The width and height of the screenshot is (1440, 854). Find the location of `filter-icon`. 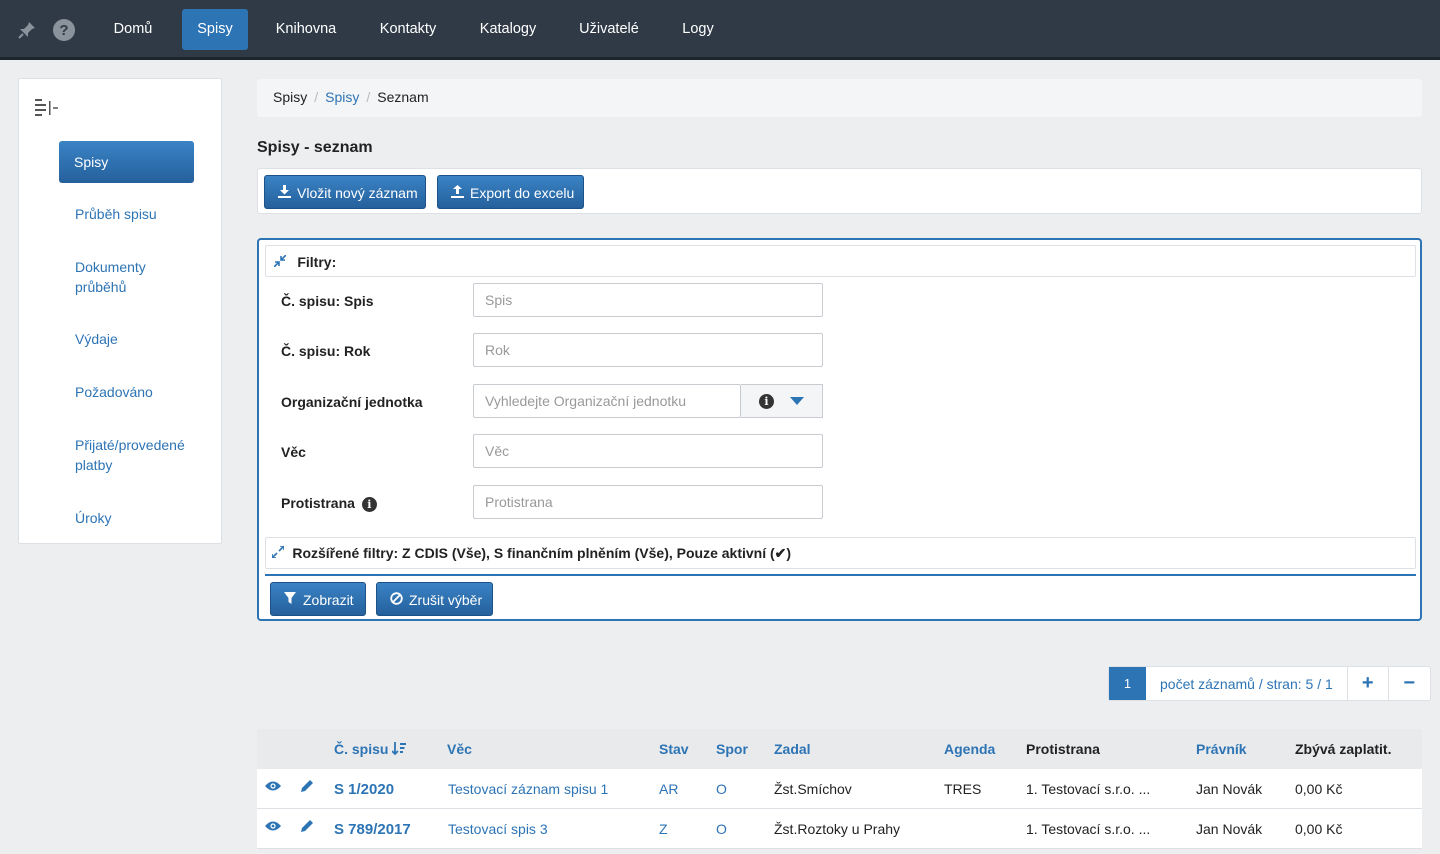

filter-icon is located at coordinates (290, 600).